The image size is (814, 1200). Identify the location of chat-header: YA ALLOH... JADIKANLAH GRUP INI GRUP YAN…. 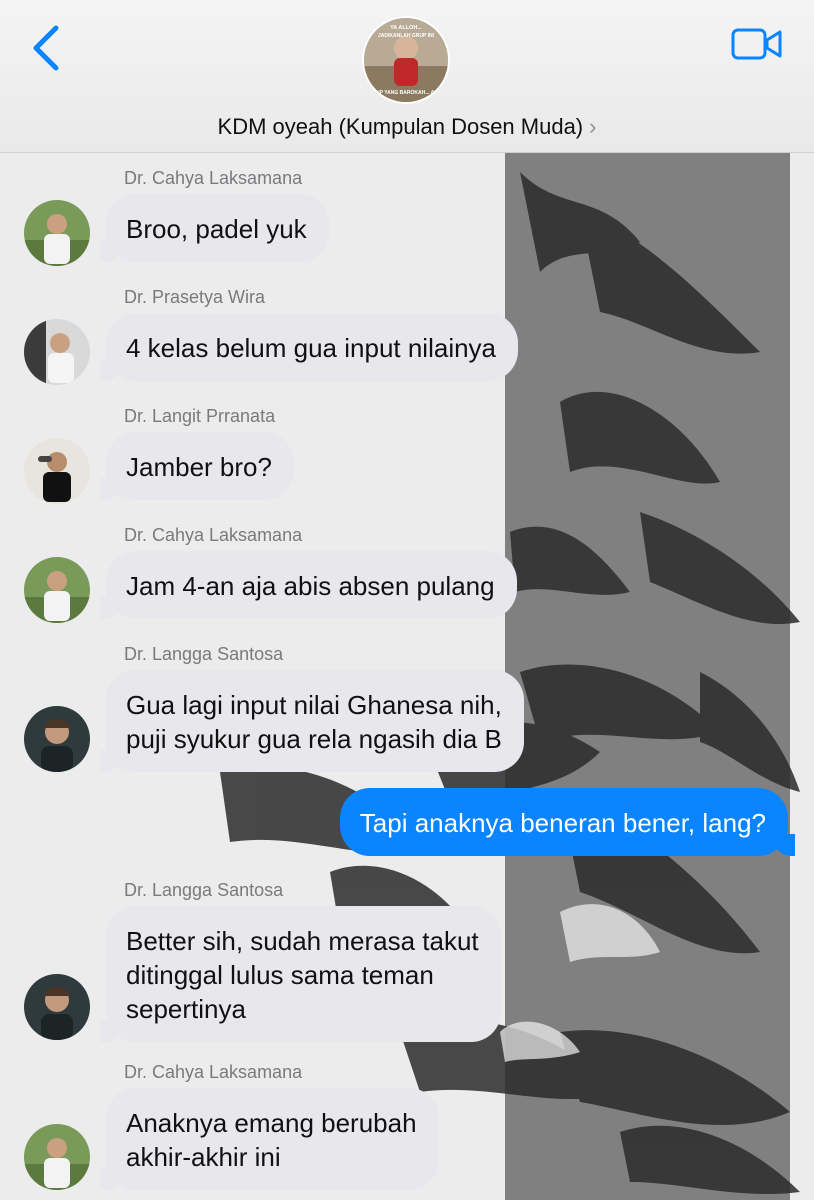
(407, 76).